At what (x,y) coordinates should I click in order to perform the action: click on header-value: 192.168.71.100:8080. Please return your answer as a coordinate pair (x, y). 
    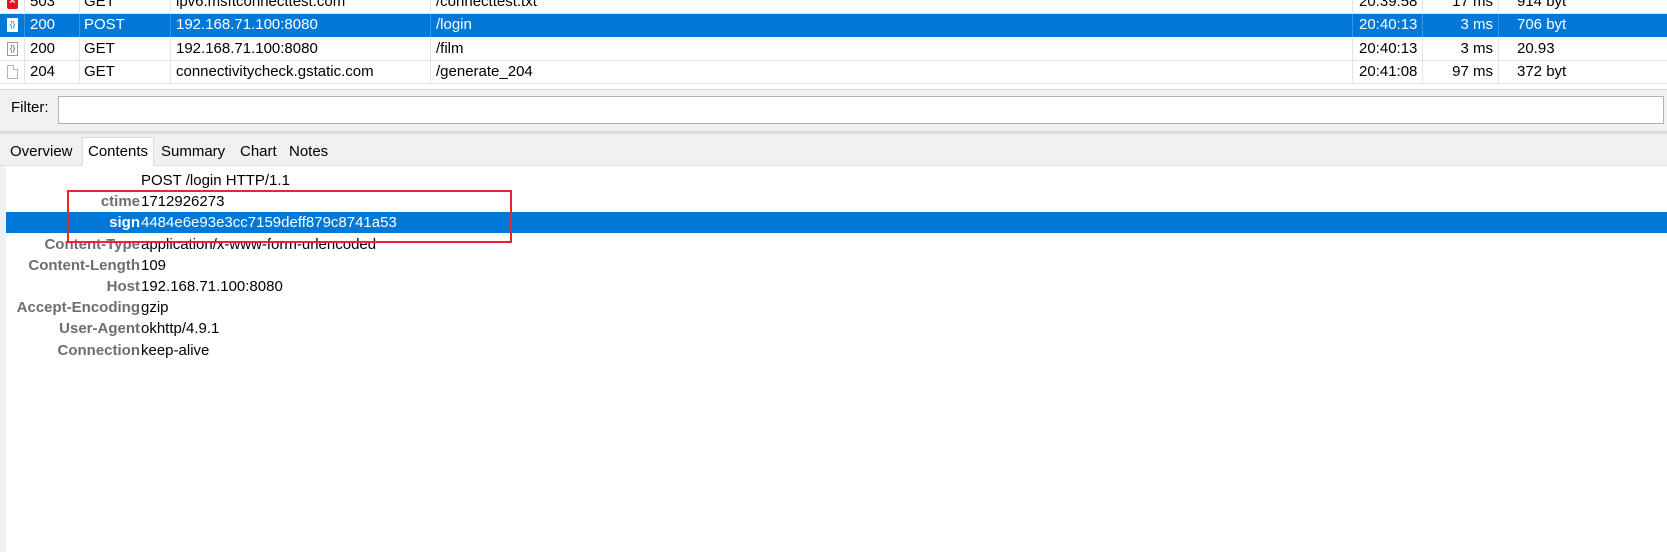
    Looking at the image, I should click on (212, 286).